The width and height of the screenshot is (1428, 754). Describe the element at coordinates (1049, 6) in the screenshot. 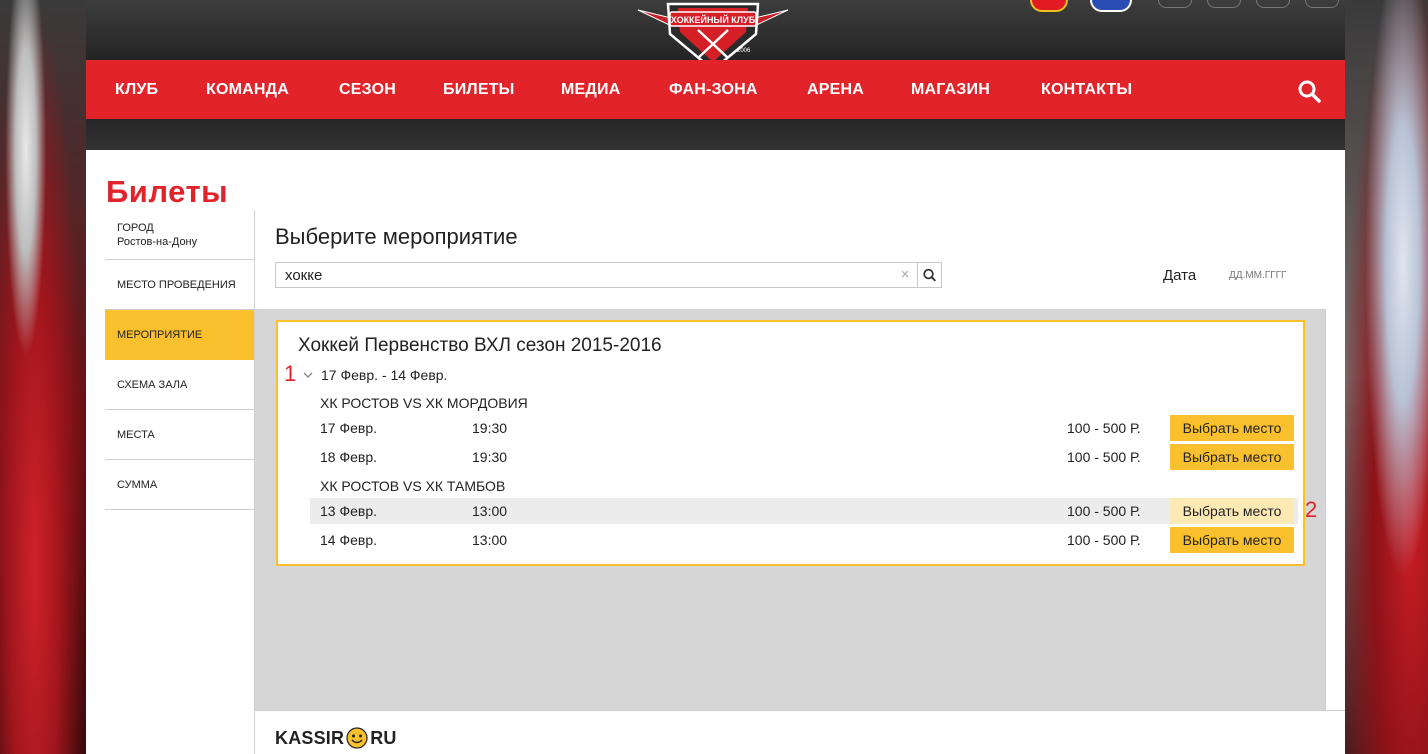

I see `federation-emblem-icon` at that location.